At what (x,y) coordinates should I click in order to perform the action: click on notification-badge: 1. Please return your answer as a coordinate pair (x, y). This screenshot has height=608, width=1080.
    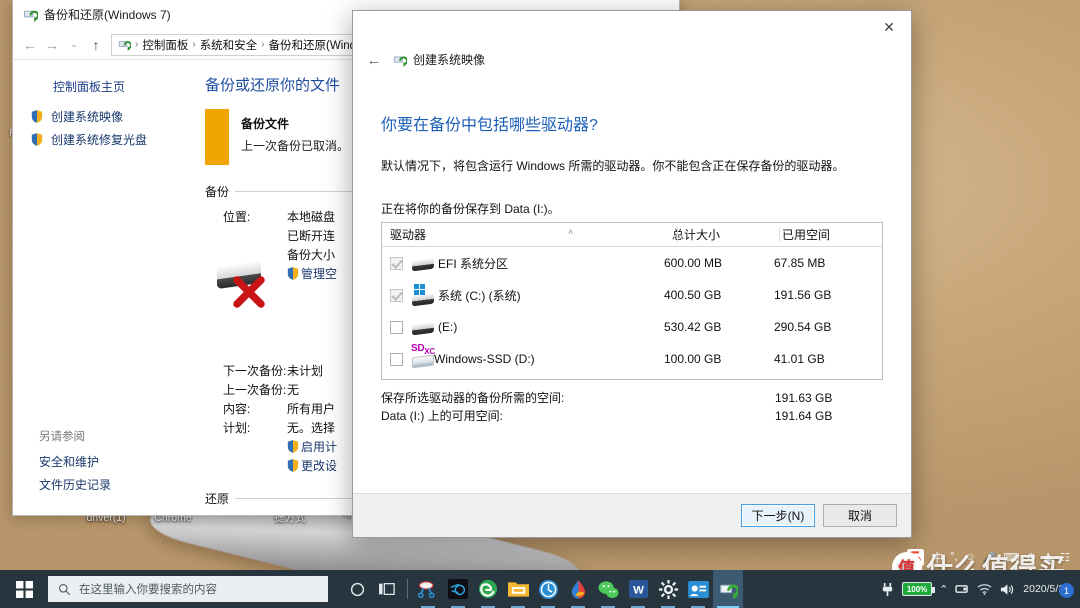
    Looking at the image, I should click on (1066, 590).